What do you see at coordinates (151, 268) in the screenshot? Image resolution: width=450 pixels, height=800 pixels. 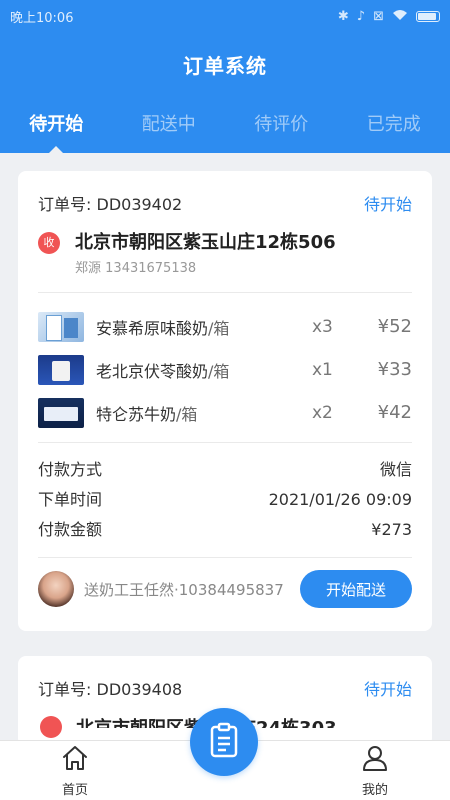 I see `contact-phone: 13431675138` at bounding box center [151, 268].